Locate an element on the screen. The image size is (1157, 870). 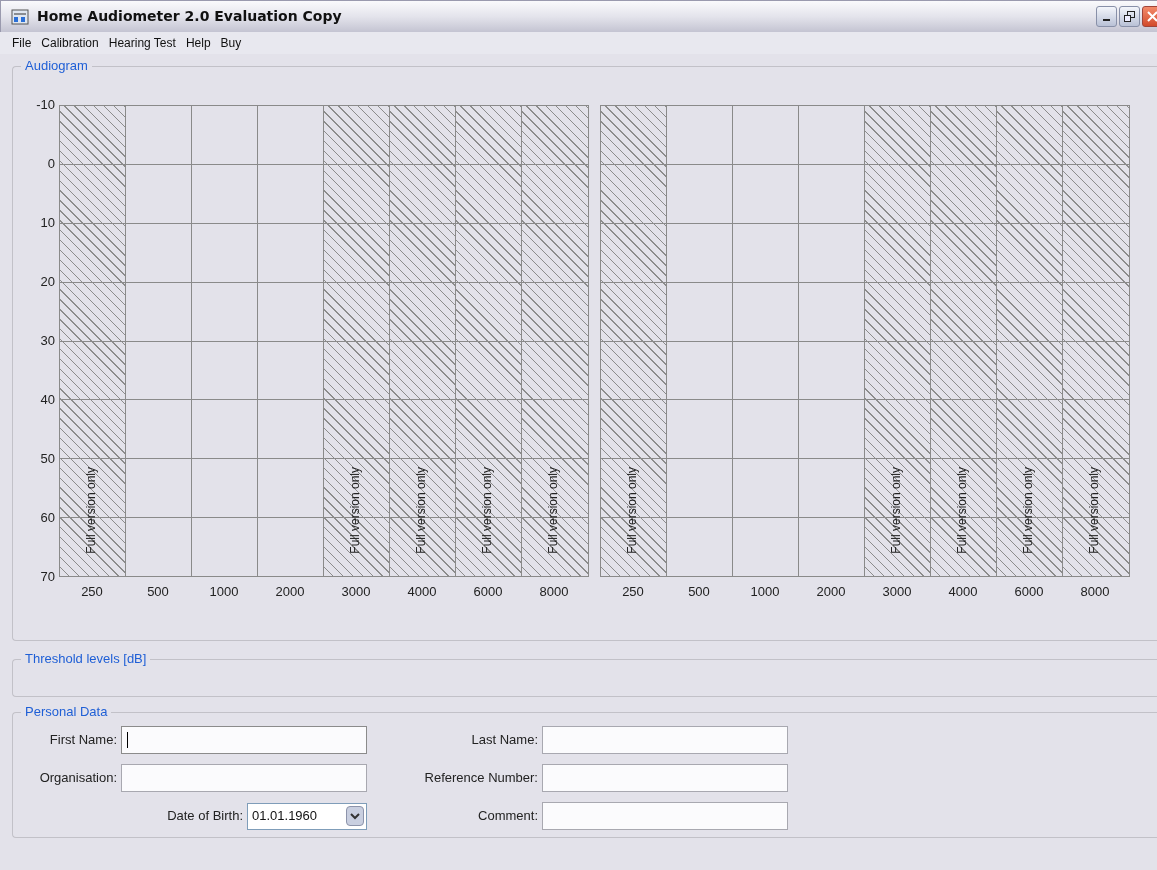
group-title: Threshold levels [dB] is located at coordinates (86, 659).